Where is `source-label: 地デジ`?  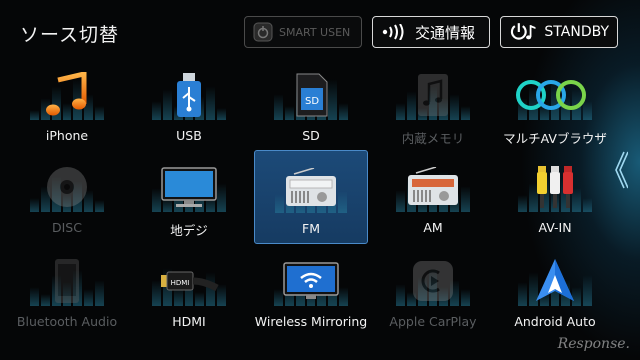
source-label: 地デジ is located at coordinates (189, 230).